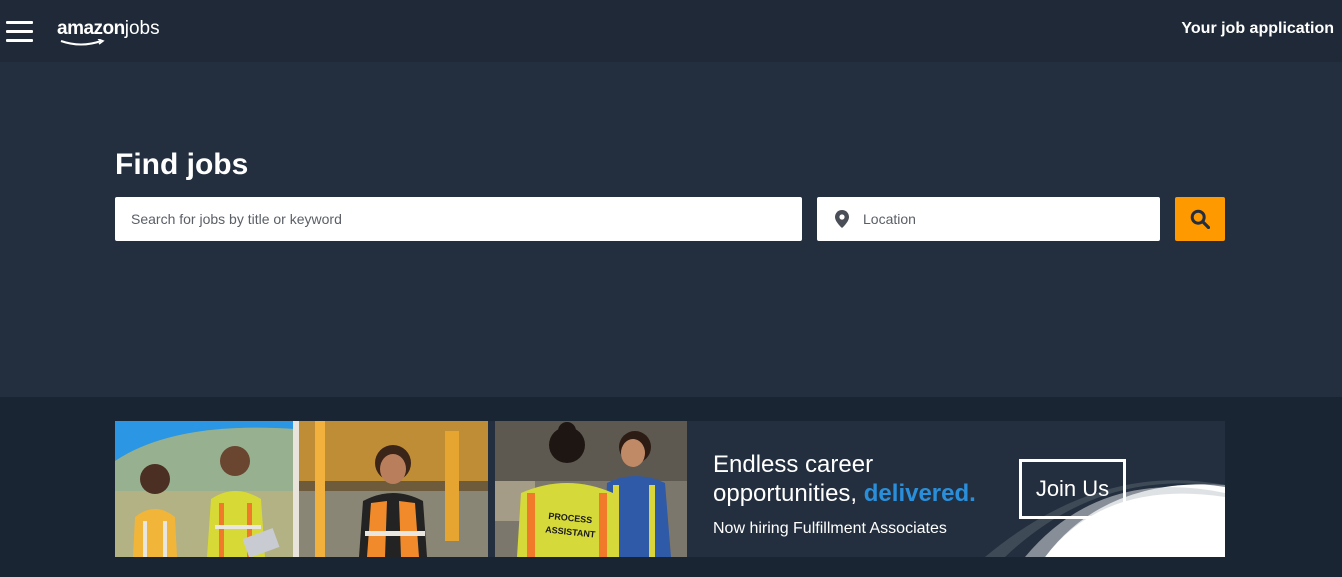 Image resolution: width=1342 pixels, height=577 pixels. I want to click on banner-headline: Endless career opportunities, delivered., so click(844, 479).